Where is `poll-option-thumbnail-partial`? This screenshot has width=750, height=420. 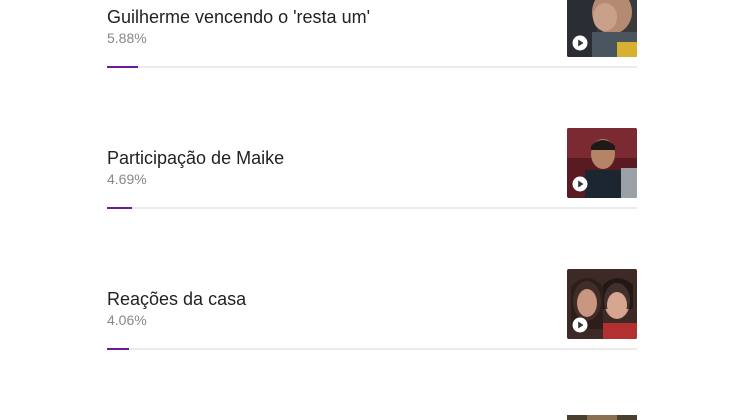 poll-option-thumbnail-partial is located at coordinates (602, 415).